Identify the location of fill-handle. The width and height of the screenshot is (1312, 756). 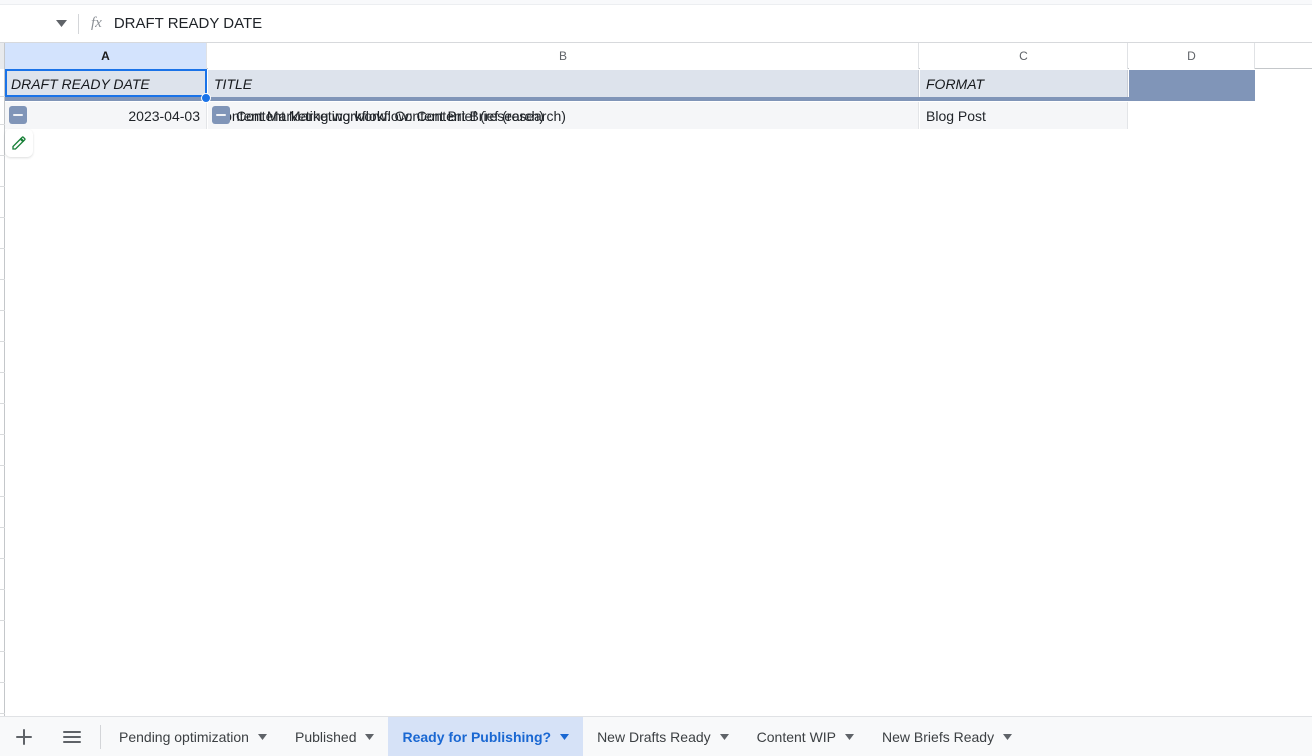
(206, 98).